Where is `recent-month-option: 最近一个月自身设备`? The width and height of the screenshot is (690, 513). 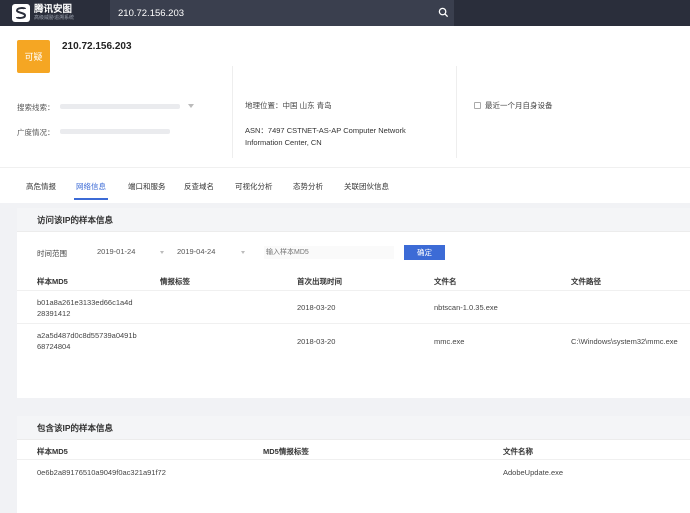
recent-month-option: 最近一个月自身设备 is located at coordinates (513, 105).